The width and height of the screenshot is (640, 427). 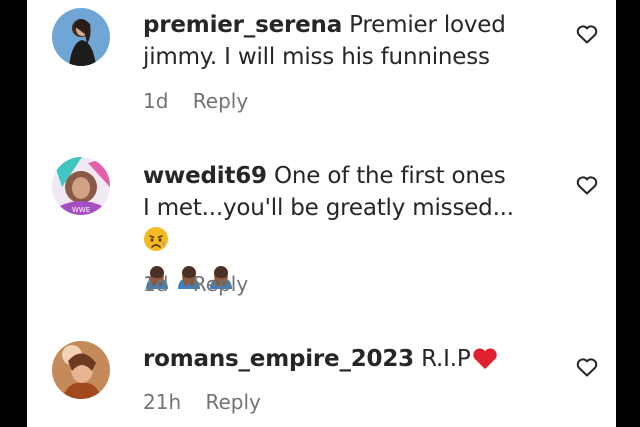 What do you see at coordinates (162, 402) in the screenshot?
I see `comment-timestamp: 21h` at bounding box center [162, 402].